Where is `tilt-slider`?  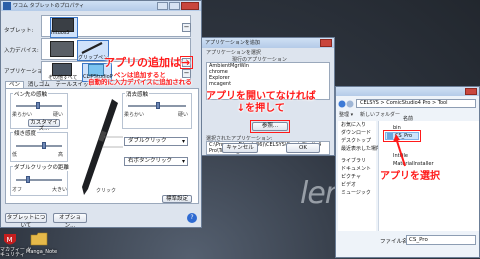
tilt-slider is located at coordinates (39, 146).